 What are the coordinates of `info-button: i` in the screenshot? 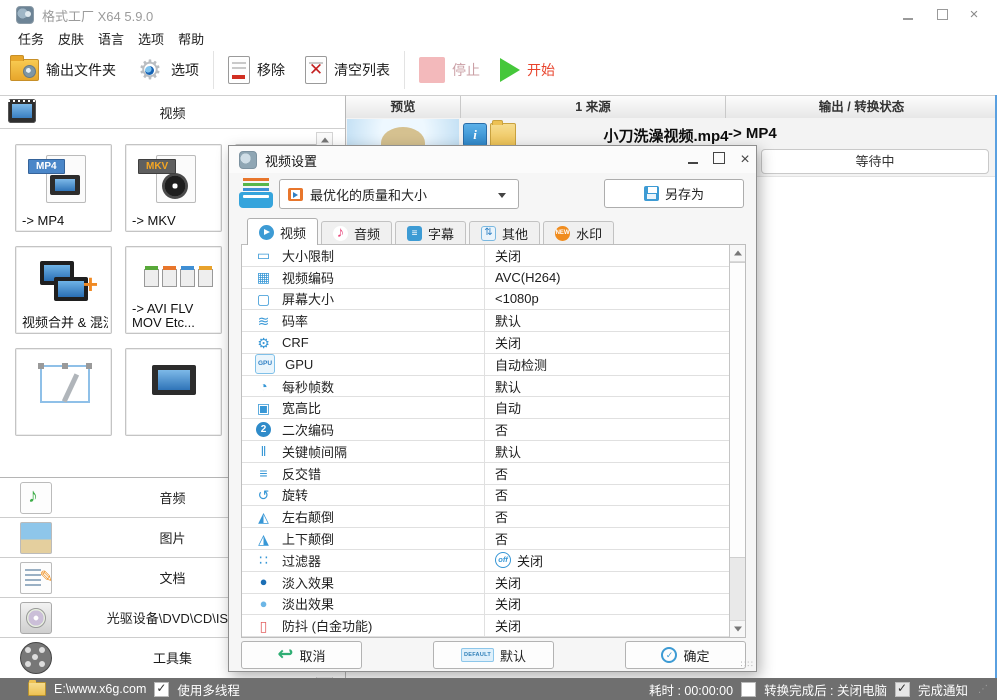 It's located at (475, 135).